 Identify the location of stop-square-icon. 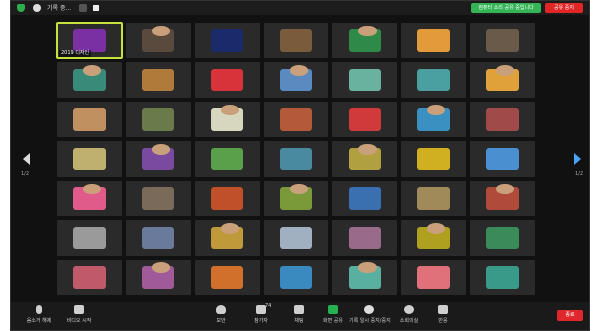
(96, 8).